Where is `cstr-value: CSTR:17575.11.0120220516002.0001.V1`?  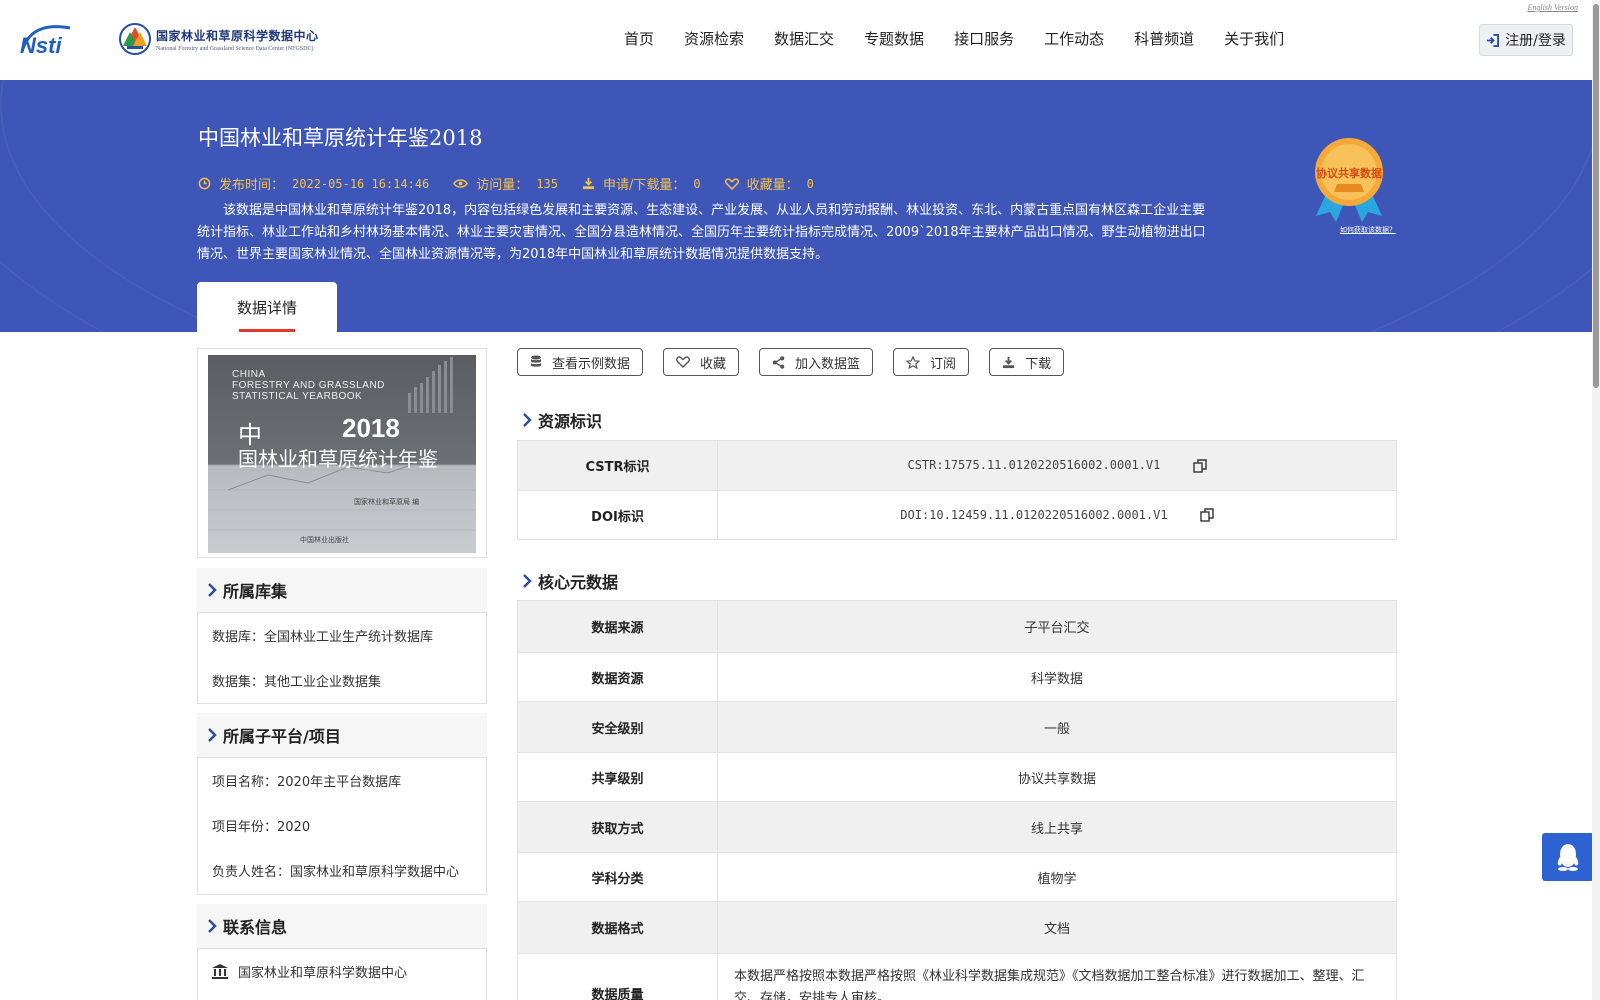
cstr-value: CSTR:17575.11.0120220516002.0001.V1 is located at coordinates (1034, 465).